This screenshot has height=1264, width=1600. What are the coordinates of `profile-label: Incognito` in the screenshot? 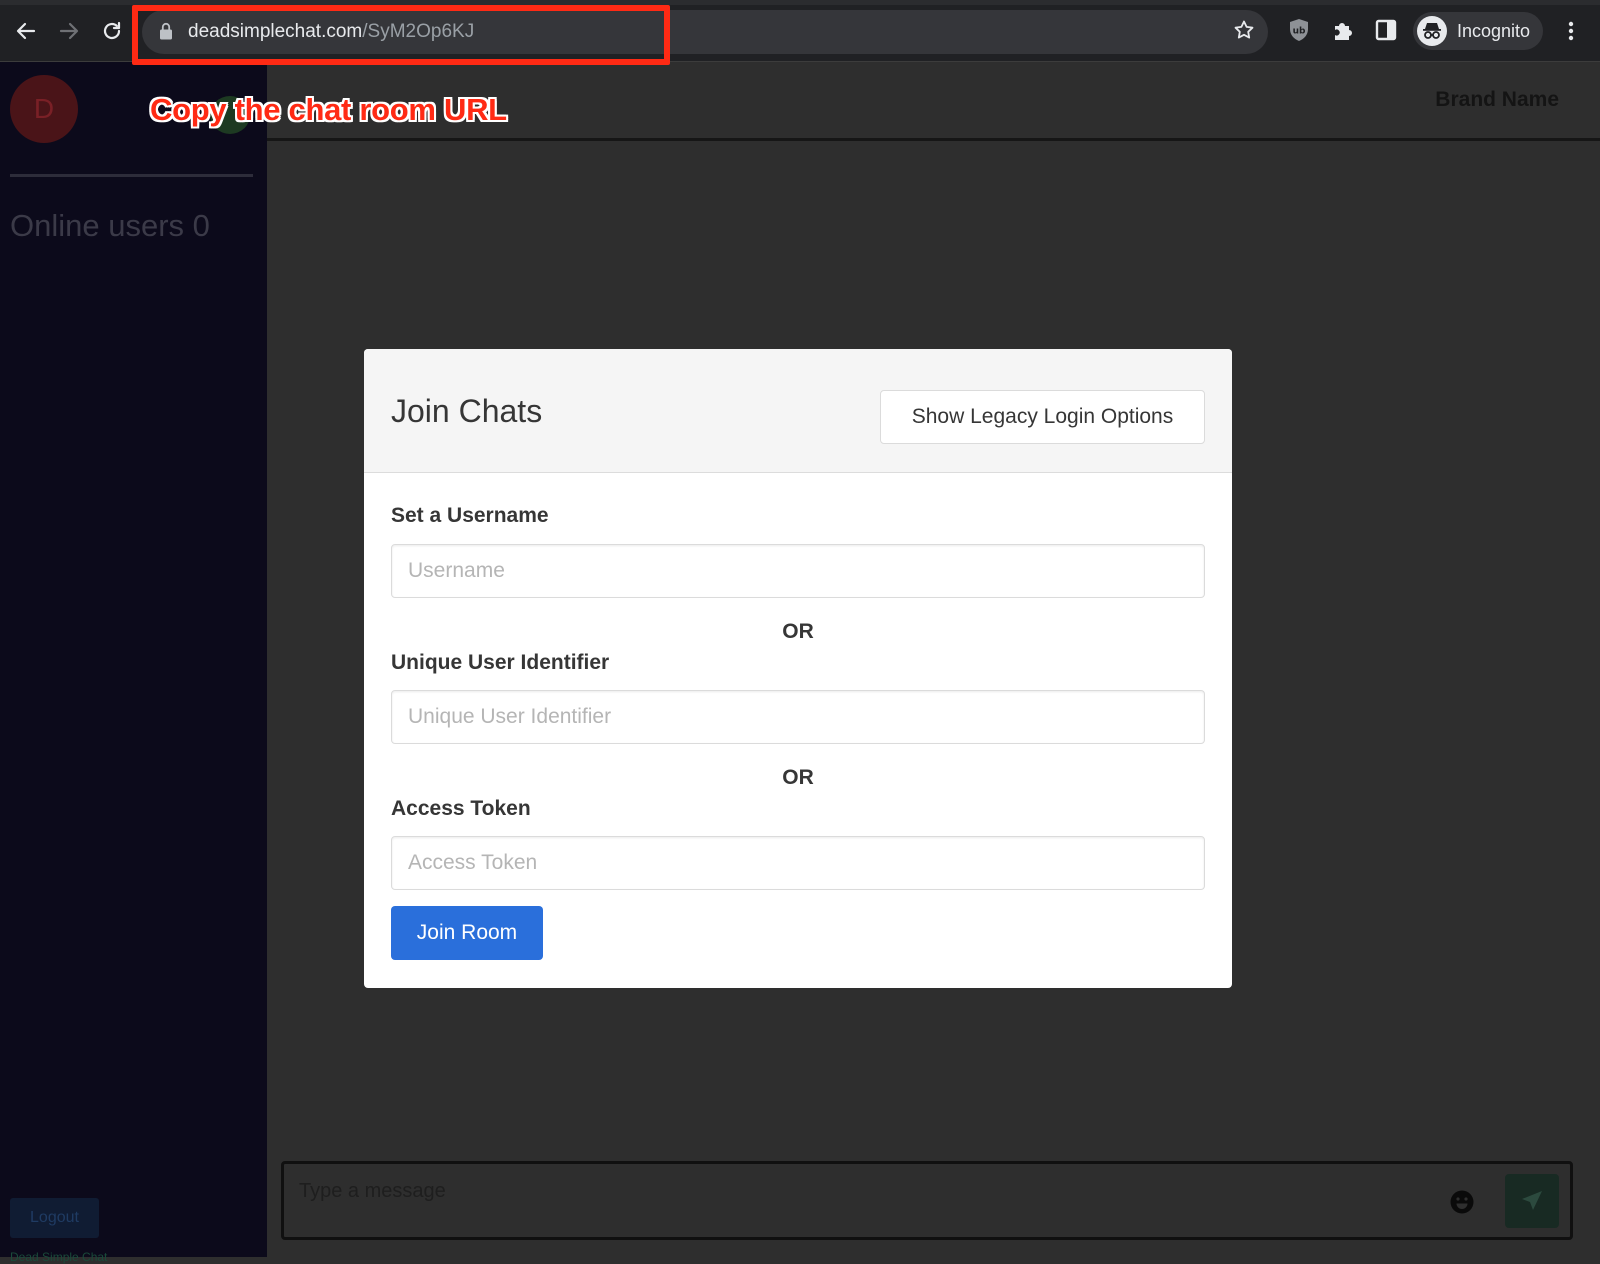 It's located at (1494, 30).